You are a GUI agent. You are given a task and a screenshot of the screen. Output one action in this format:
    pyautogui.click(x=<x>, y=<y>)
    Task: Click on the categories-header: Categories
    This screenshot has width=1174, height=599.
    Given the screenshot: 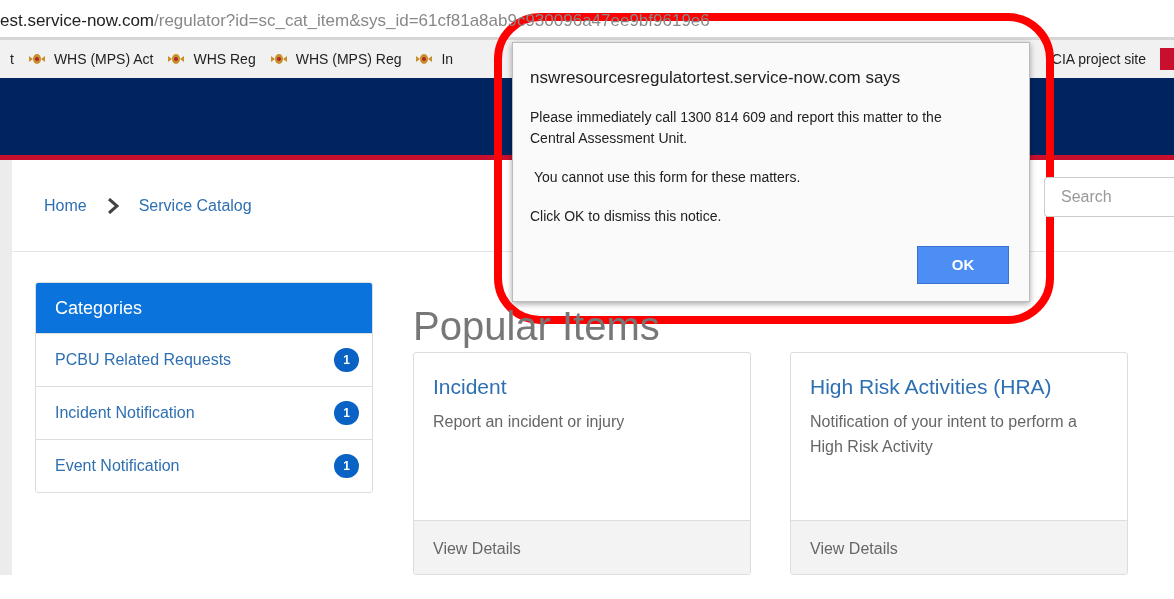 What is the action you would take?
    pyautogui.click(x=204, y=308)
    